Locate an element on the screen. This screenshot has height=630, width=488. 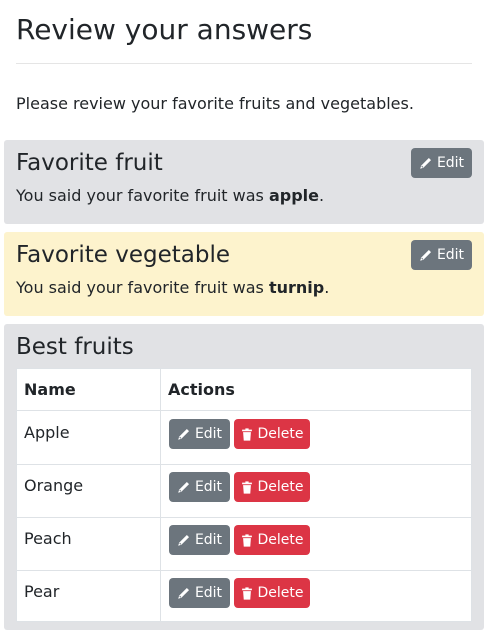
best-fruits-title: Best fruits is located at coordinates (75, 347).